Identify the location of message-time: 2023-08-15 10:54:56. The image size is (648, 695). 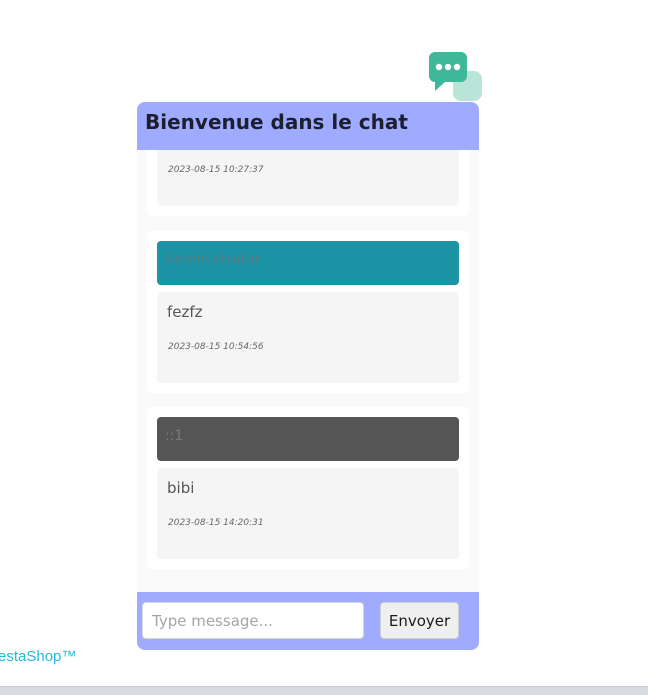
(216, 347).